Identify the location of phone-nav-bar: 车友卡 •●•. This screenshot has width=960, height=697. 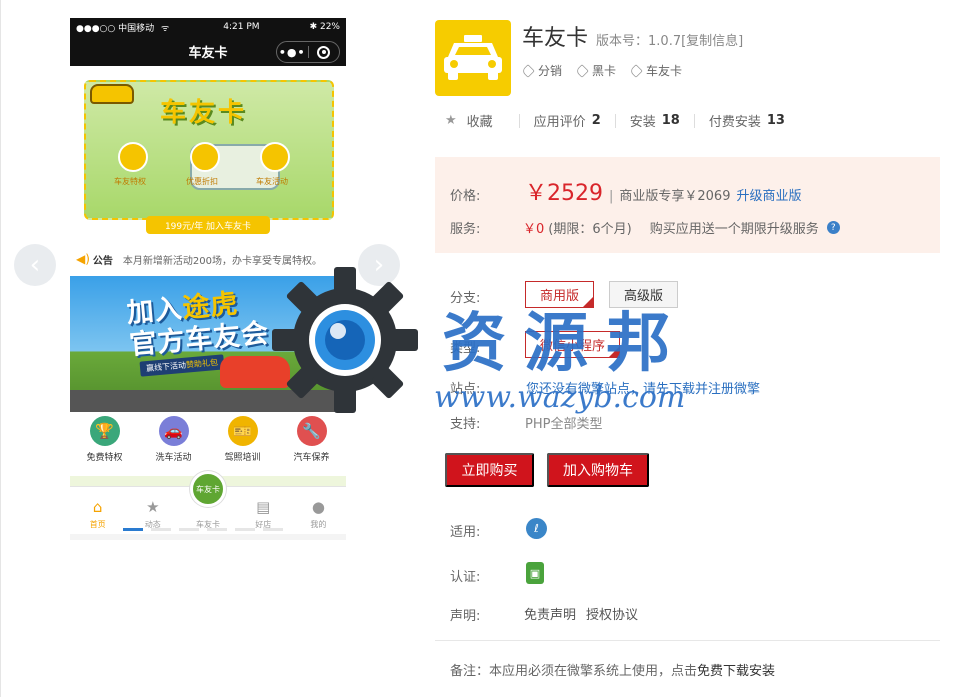
(208, 51).